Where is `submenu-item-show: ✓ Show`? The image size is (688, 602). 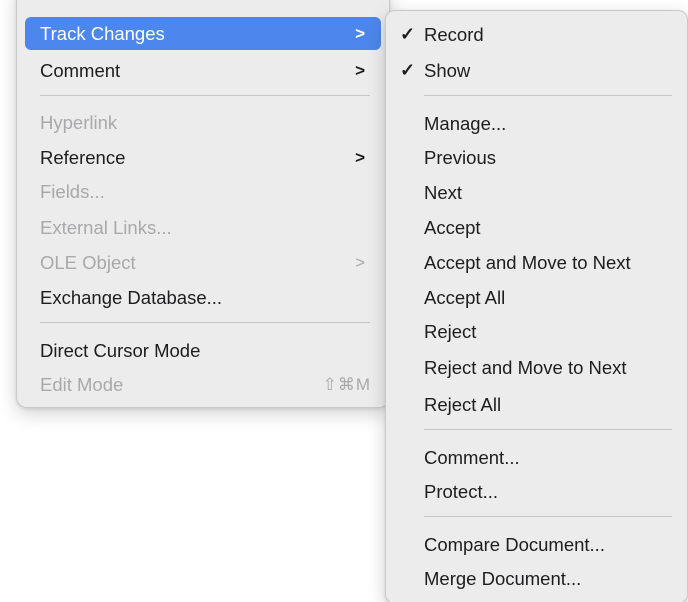 submenu-item-show: ✓ Show is located at coordinates (537, 70).